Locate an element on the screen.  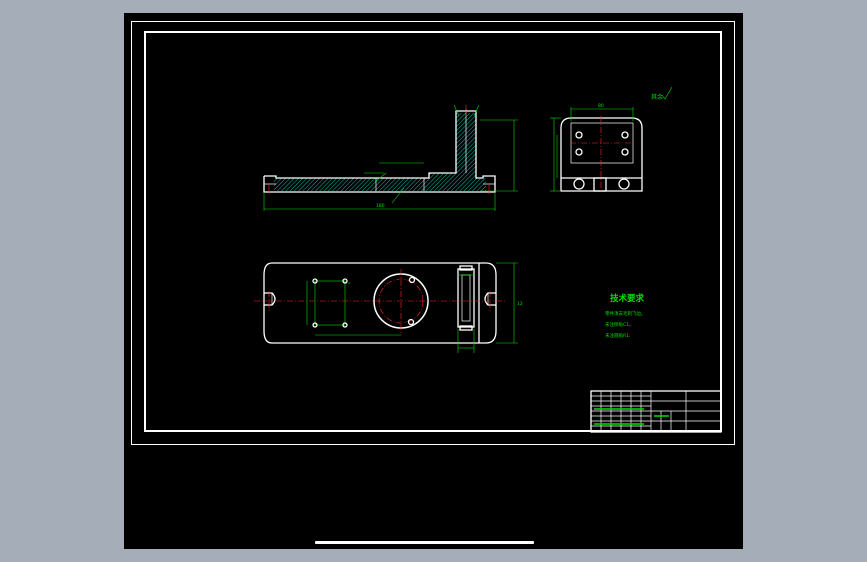
note-1: 零件须去毛刺飞边。 is located at coordinates (625, 313).